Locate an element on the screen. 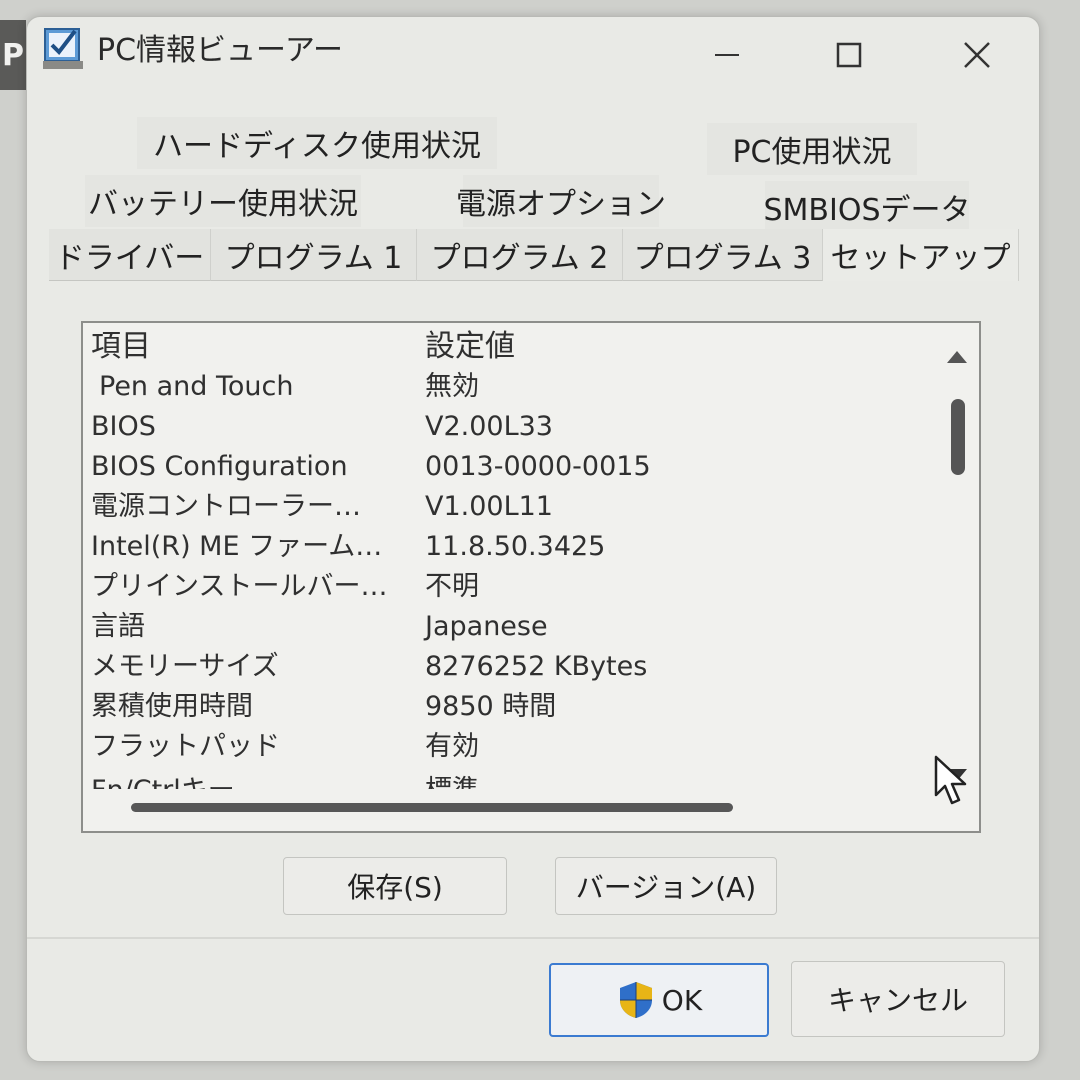 This screenshot has width=1080, height=1080. list-row: プリインストールバー… 不明 is located at coordinates (513, 587).